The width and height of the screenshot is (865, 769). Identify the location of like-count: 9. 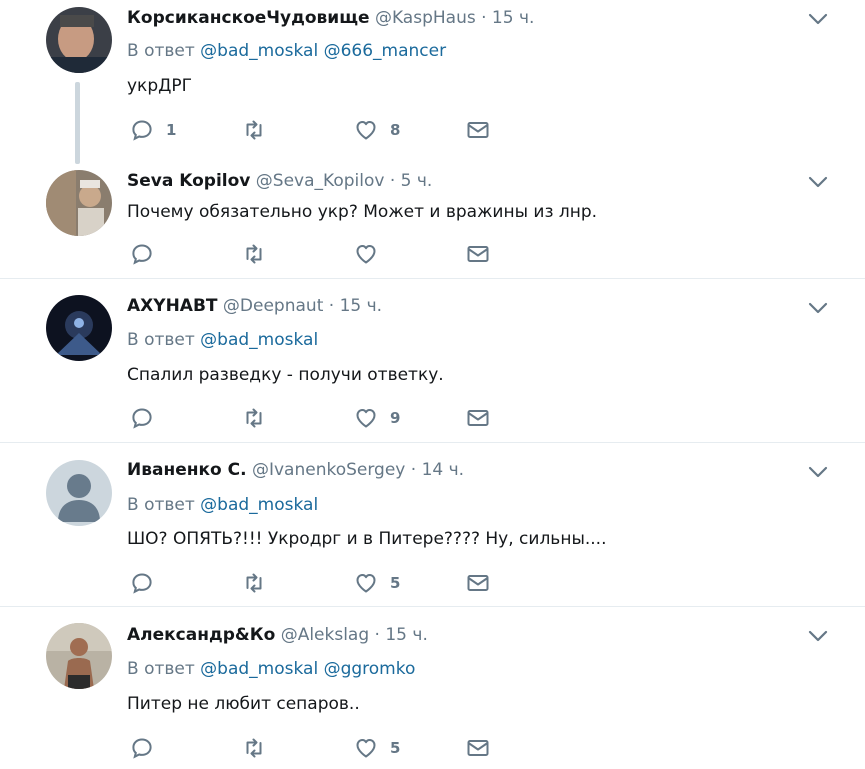
(395, 418).